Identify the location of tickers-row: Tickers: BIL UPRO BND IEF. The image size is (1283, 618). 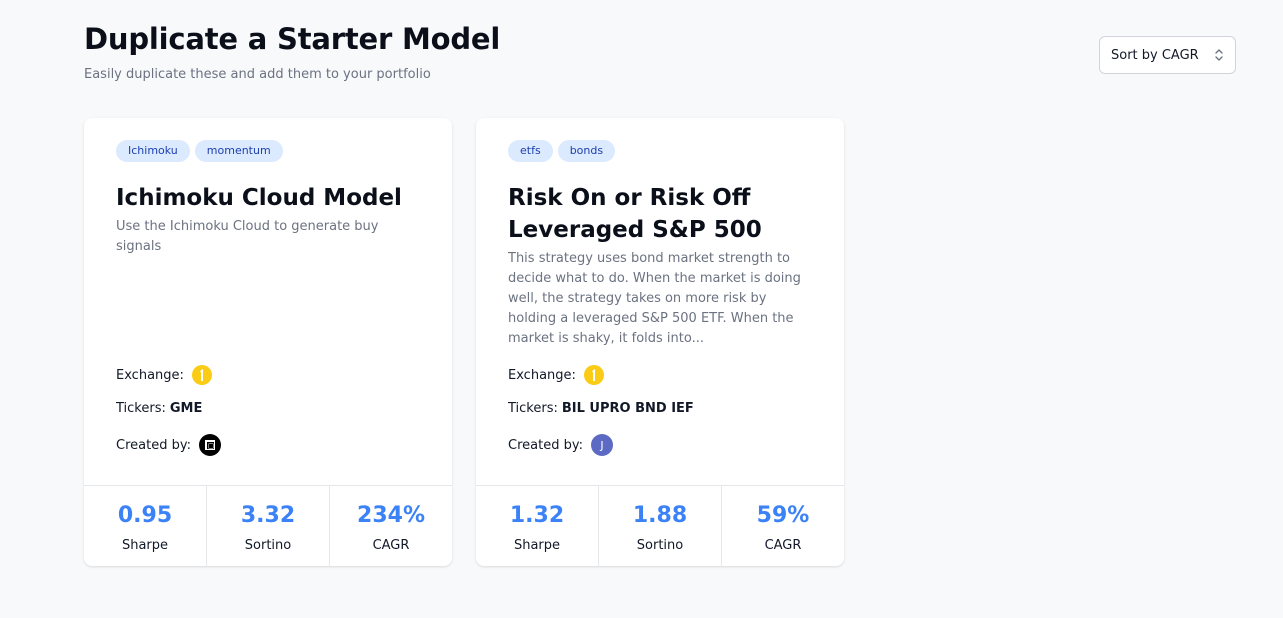
(601, 408).